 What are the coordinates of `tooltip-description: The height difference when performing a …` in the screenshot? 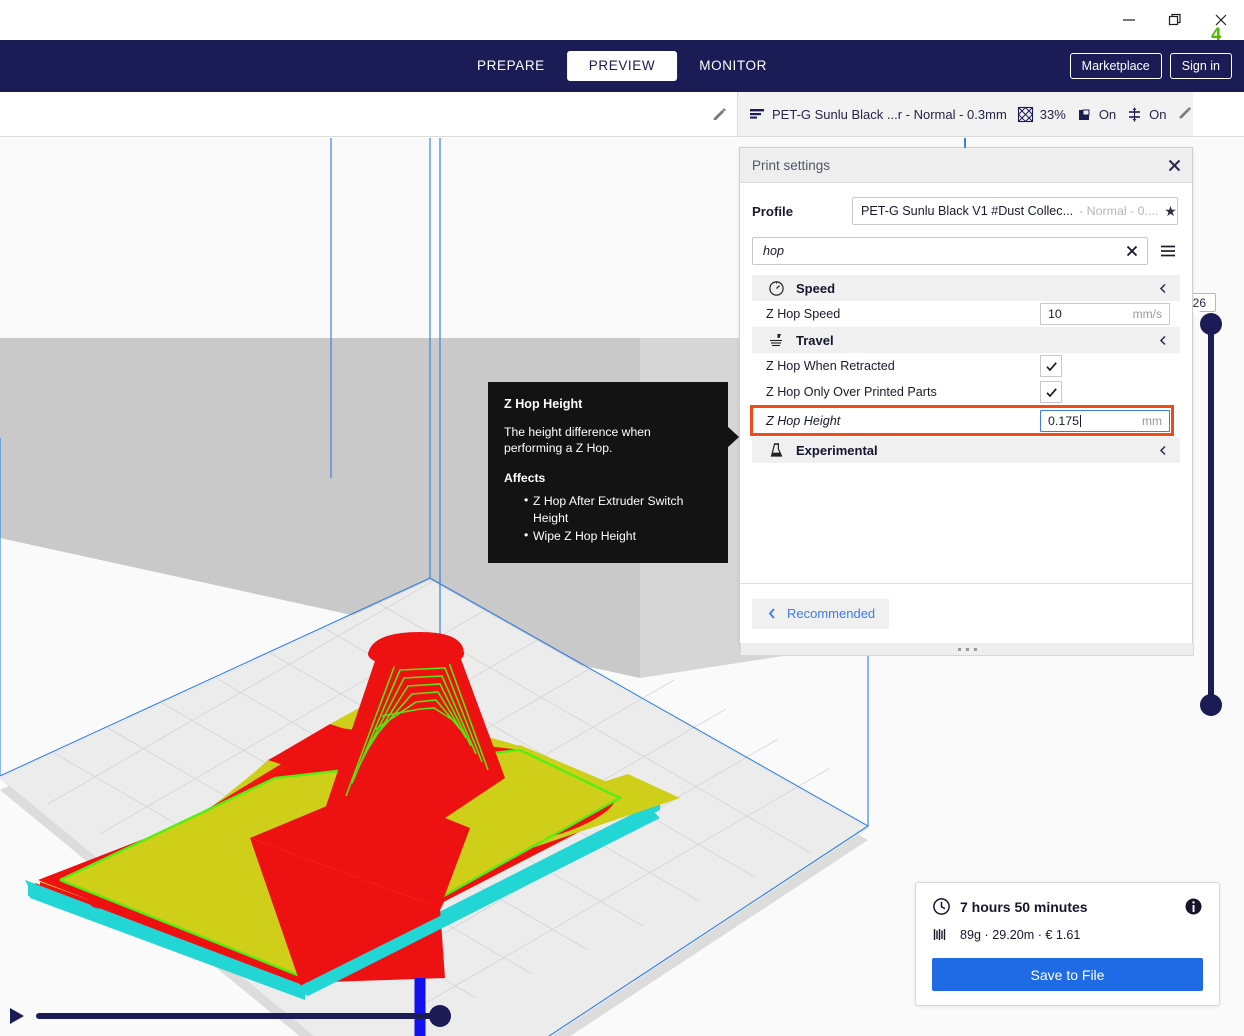 It's located at (577, 440).